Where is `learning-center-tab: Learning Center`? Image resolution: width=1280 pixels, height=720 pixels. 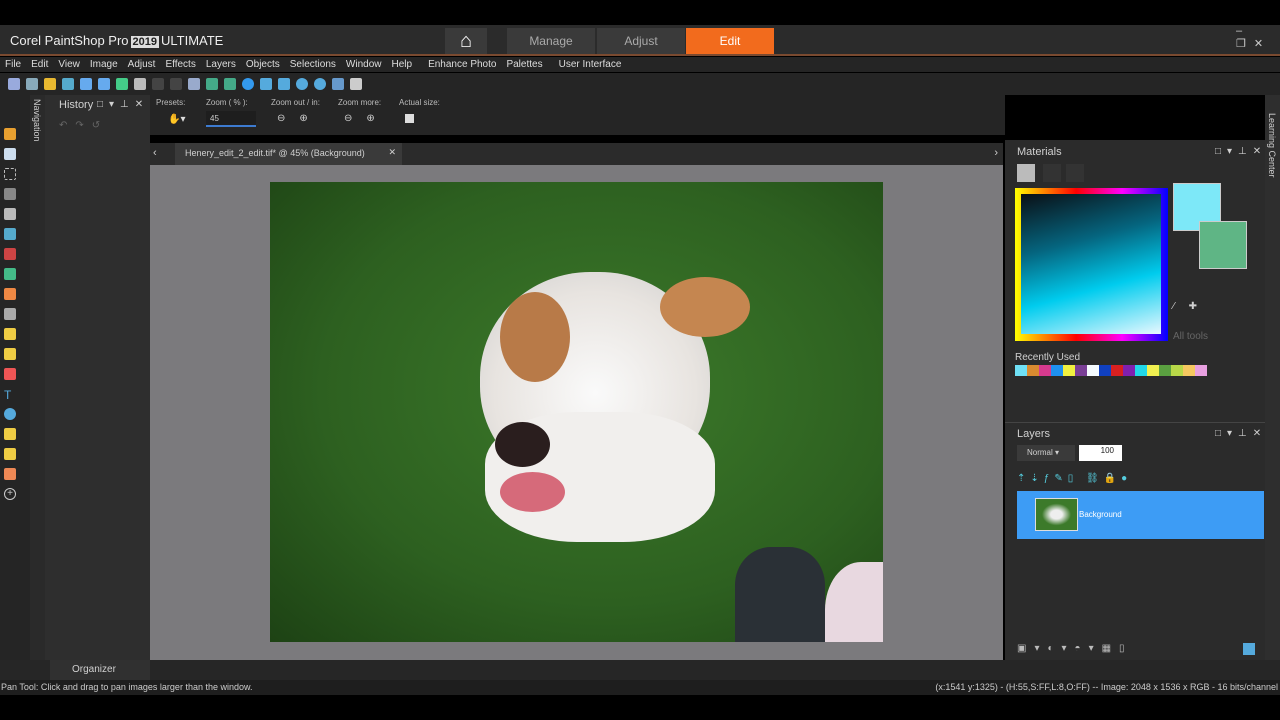 learning-center-tab: Learning Center is located at coordinates (1272, 377).